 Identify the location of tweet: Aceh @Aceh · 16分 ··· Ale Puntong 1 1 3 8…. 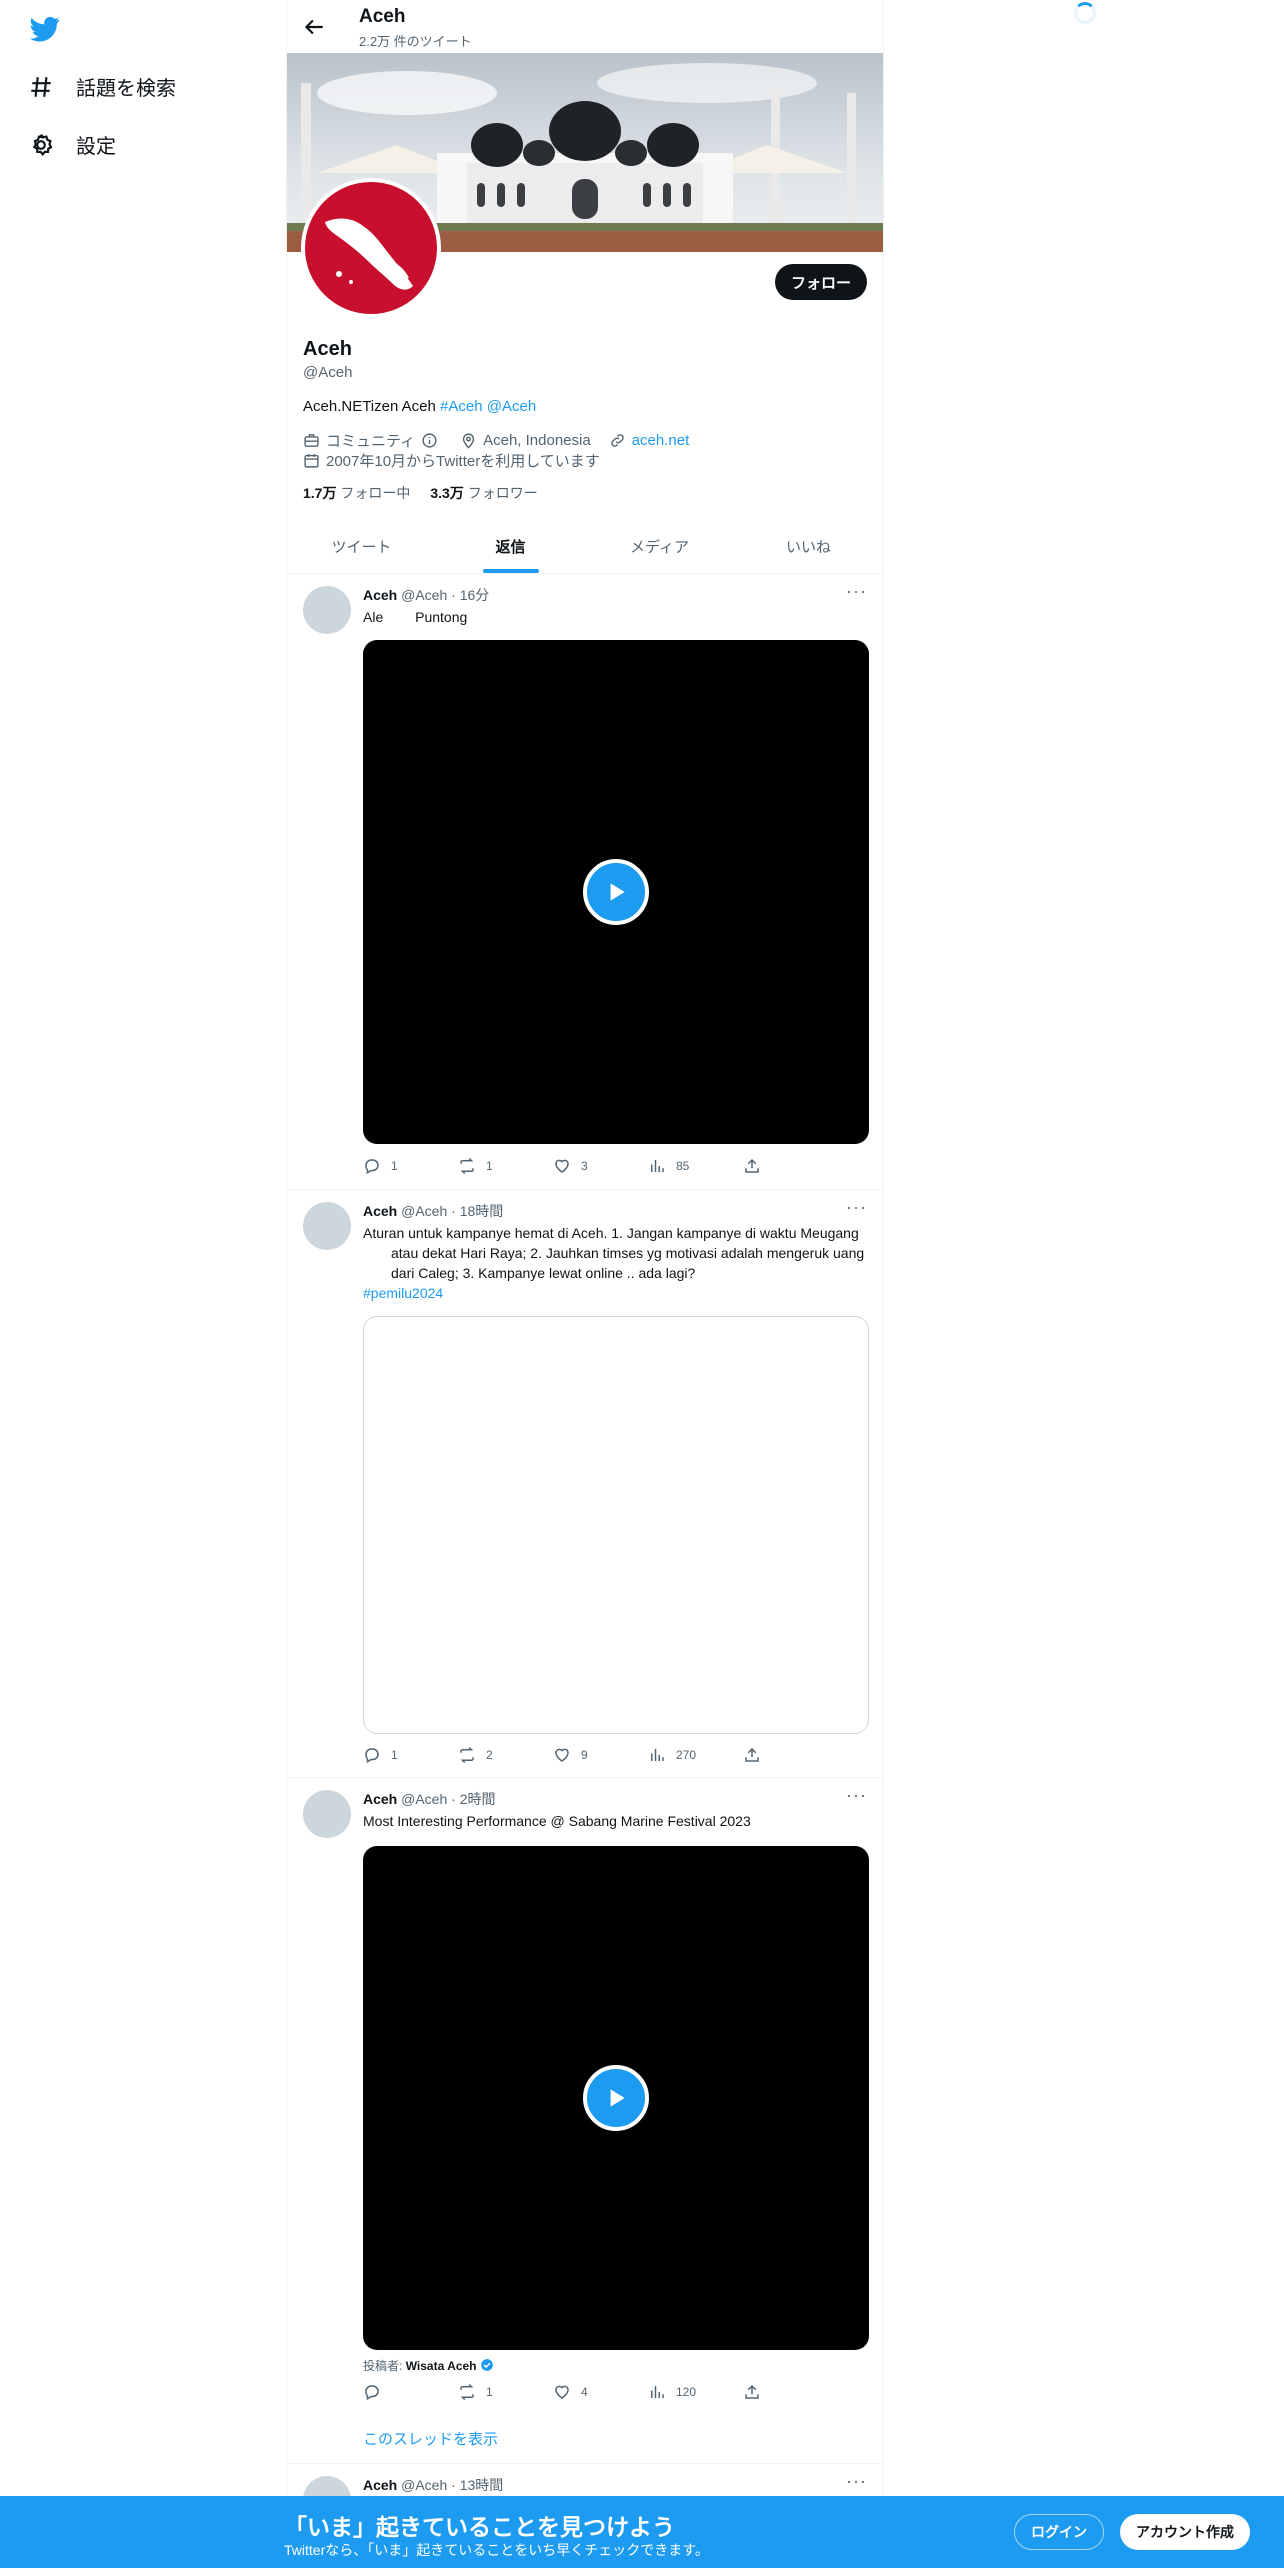
(585, 881).